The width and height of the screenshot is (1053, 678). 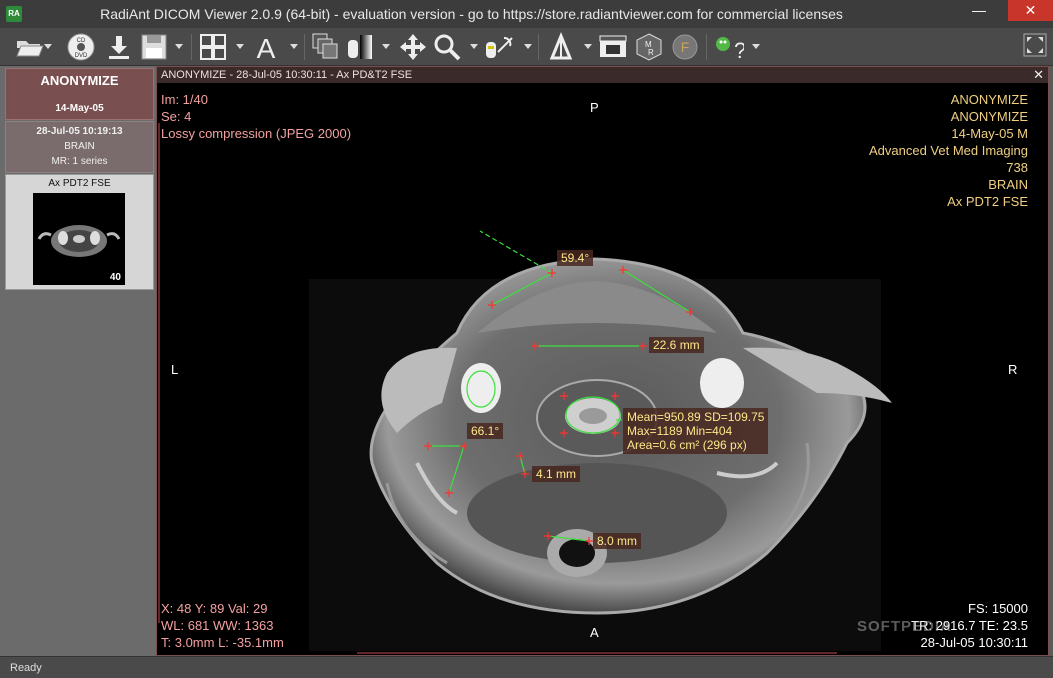 I want to click on svg-text: A, so click(x=266, y=47).